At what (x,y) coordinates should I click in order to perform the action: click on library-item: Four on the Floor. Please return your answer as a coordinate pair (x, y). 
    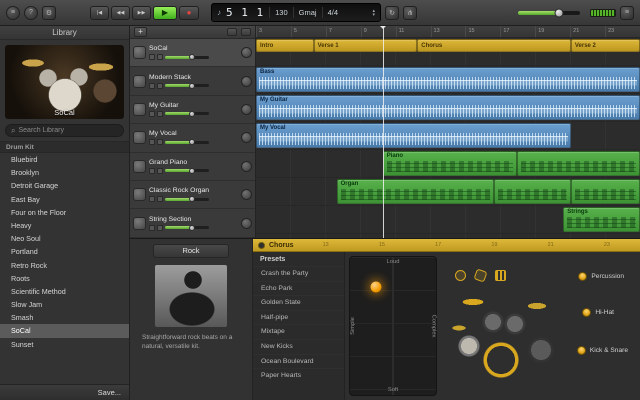
    Looking at the image, I should click on (64, 212).